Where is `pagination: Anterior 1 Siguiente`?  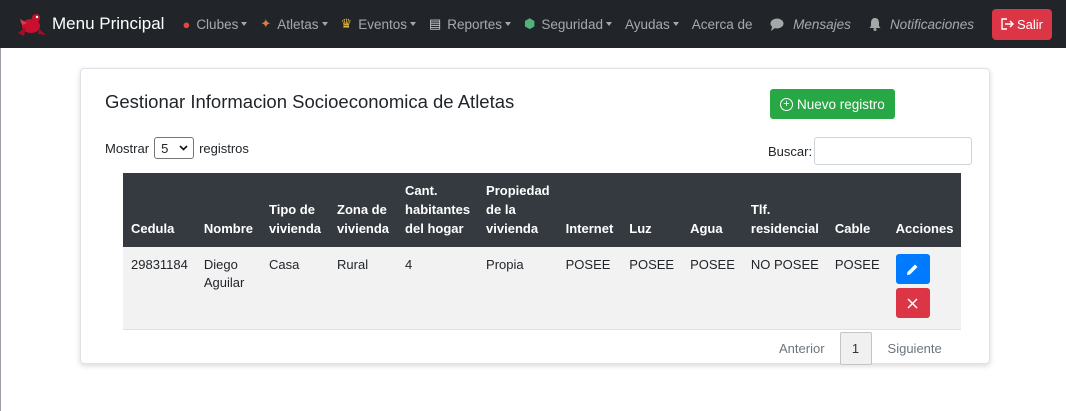
pagination: Anterior 1 Siguiente is located at coordinates (860, 348).